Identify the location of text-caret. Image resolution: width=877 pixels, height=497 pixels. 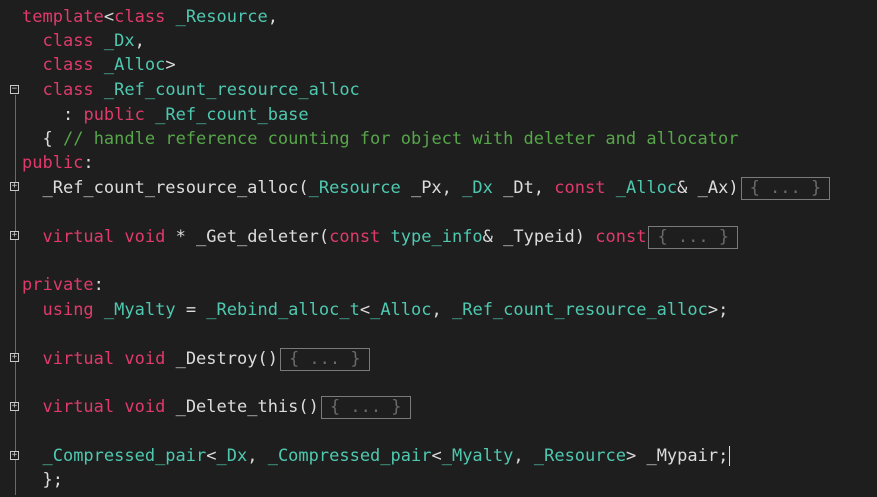
(730, 456).